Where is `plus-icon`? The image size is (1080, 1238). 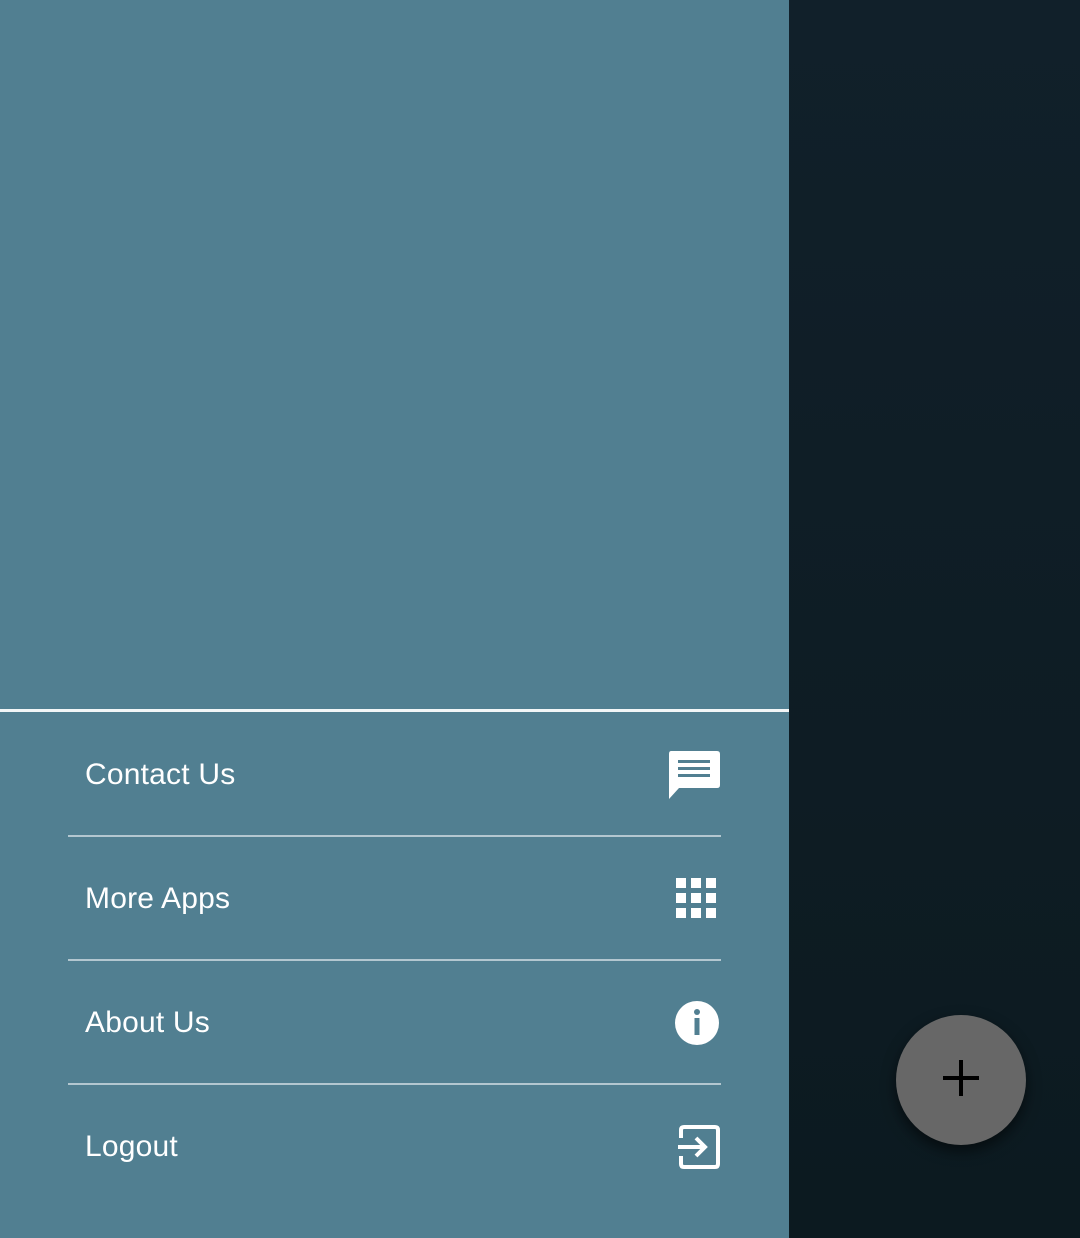
plus-icon is located at coordinates (961, 1080).